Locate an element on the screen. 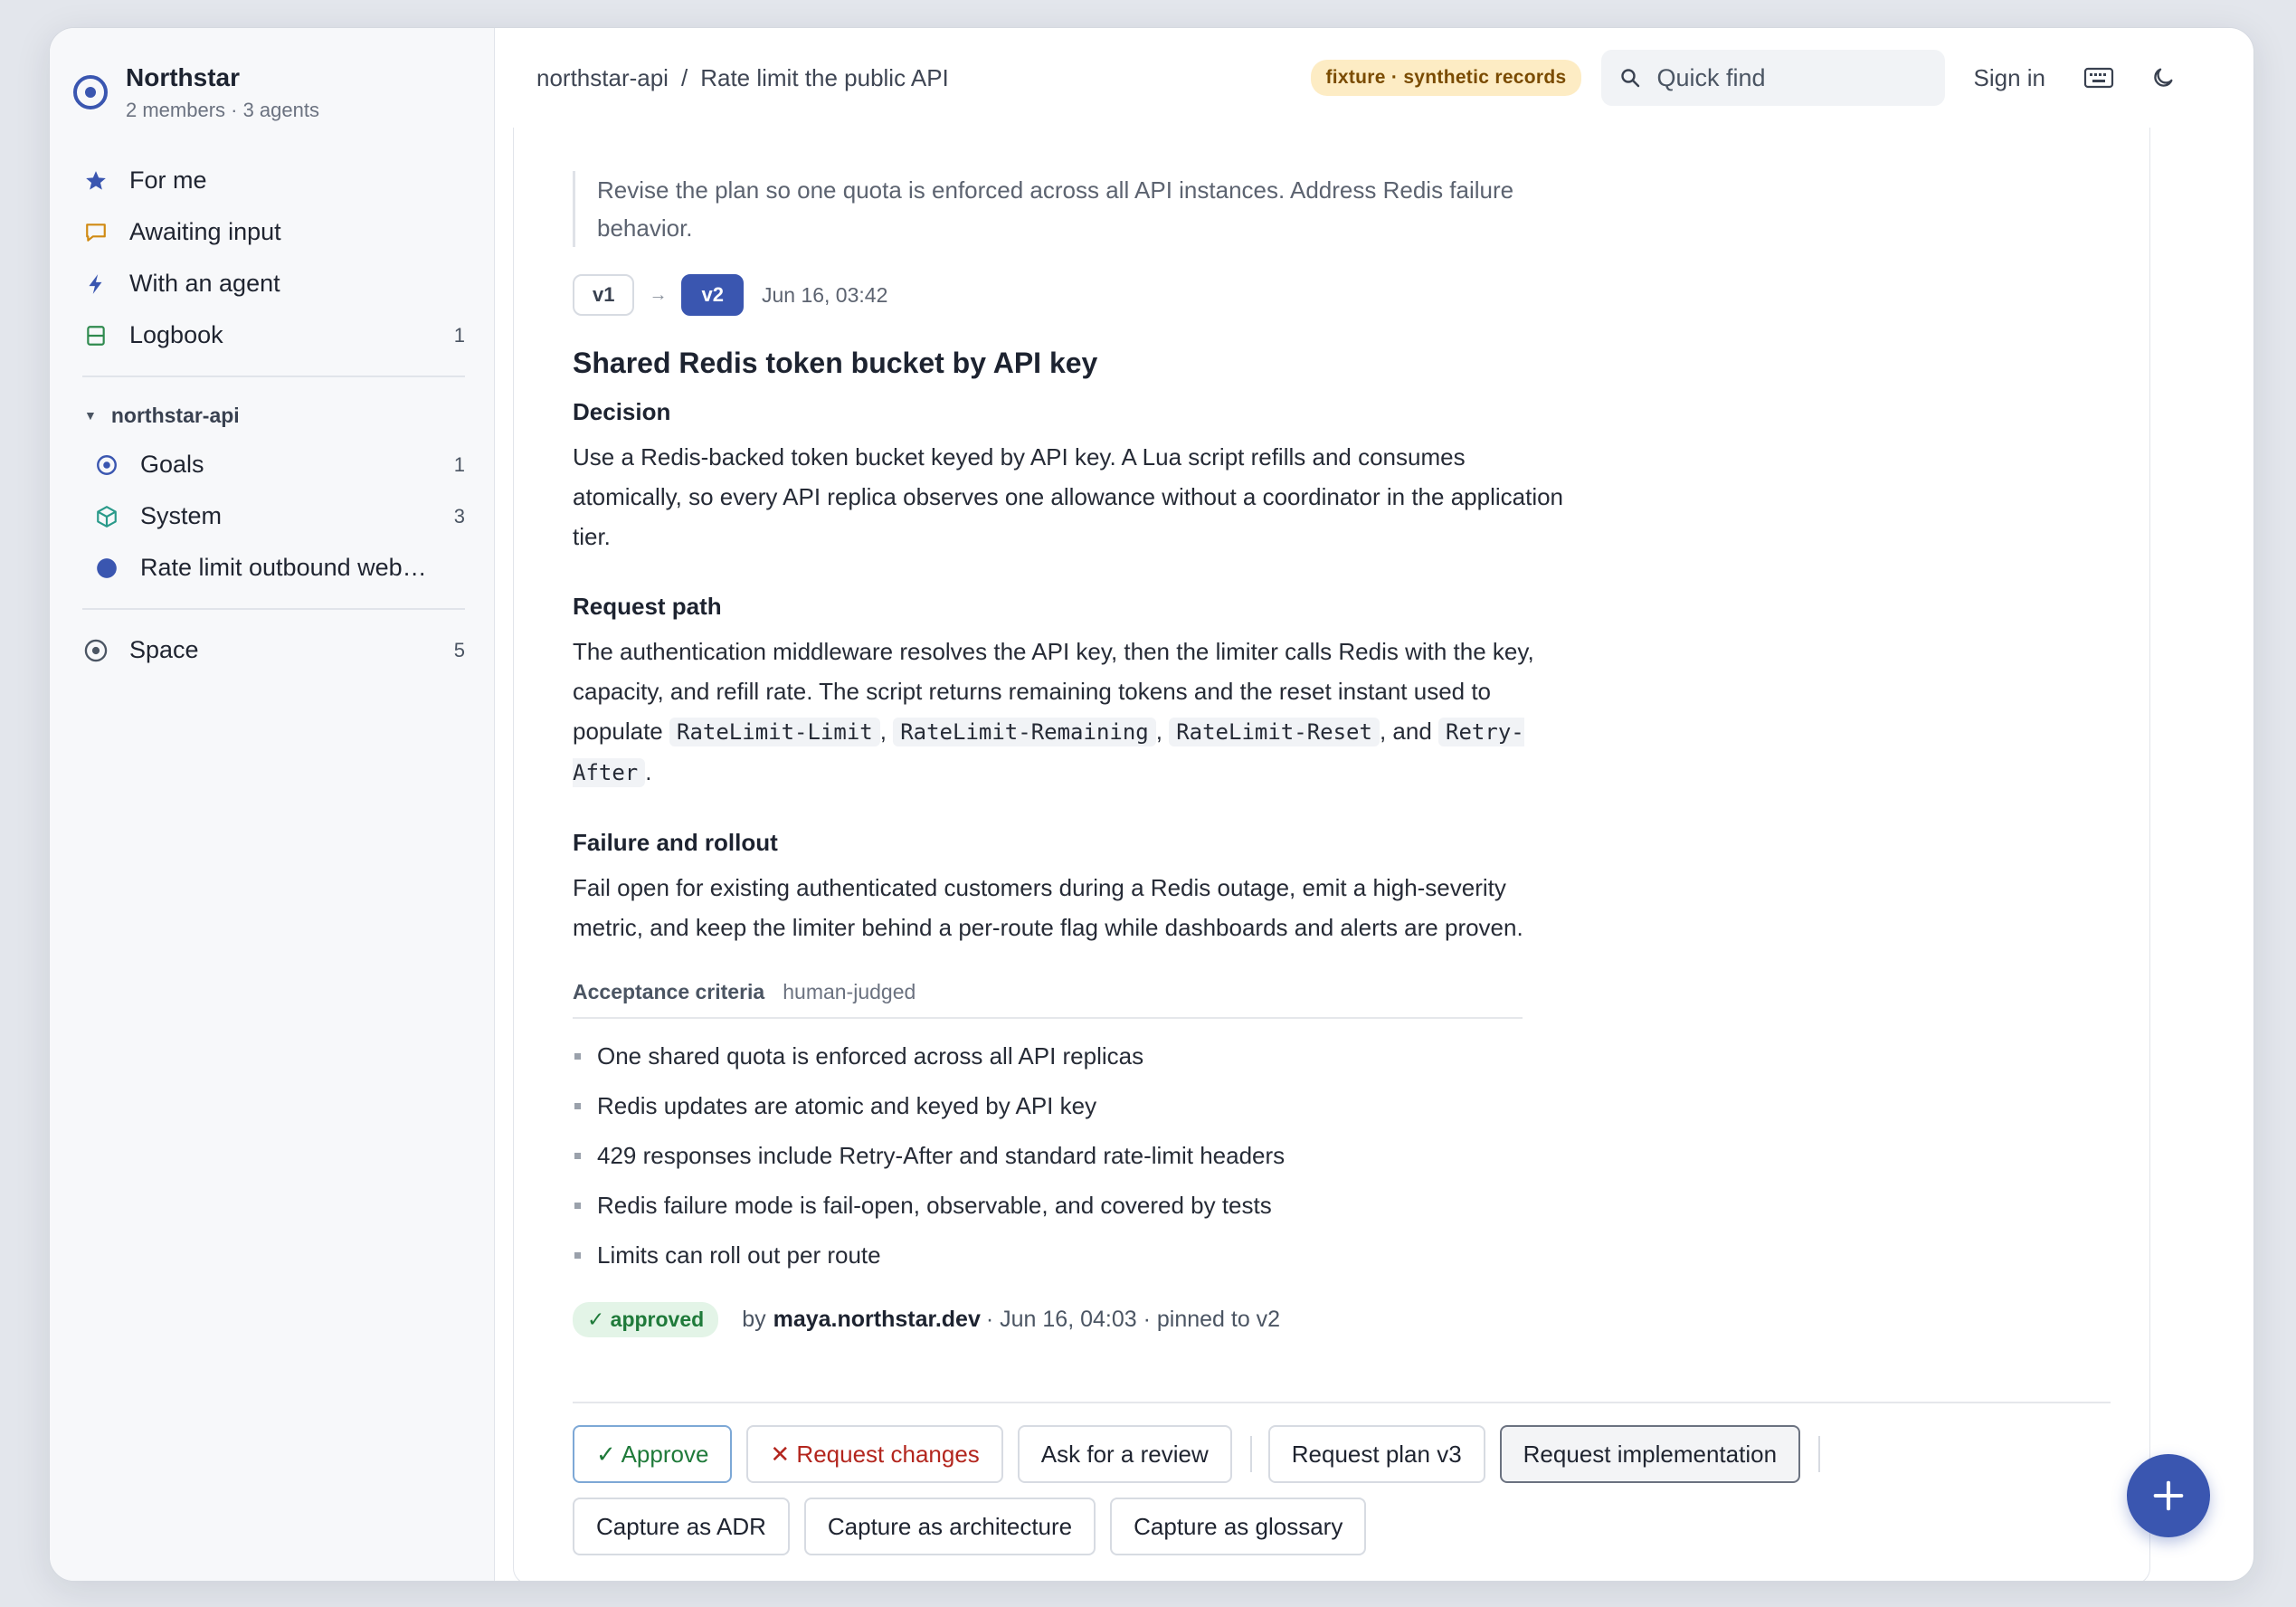 This screenshot has height=1607, width=2296. workspace-subtitle: 2 members · 3 agents is located at coordinates (222, 110).